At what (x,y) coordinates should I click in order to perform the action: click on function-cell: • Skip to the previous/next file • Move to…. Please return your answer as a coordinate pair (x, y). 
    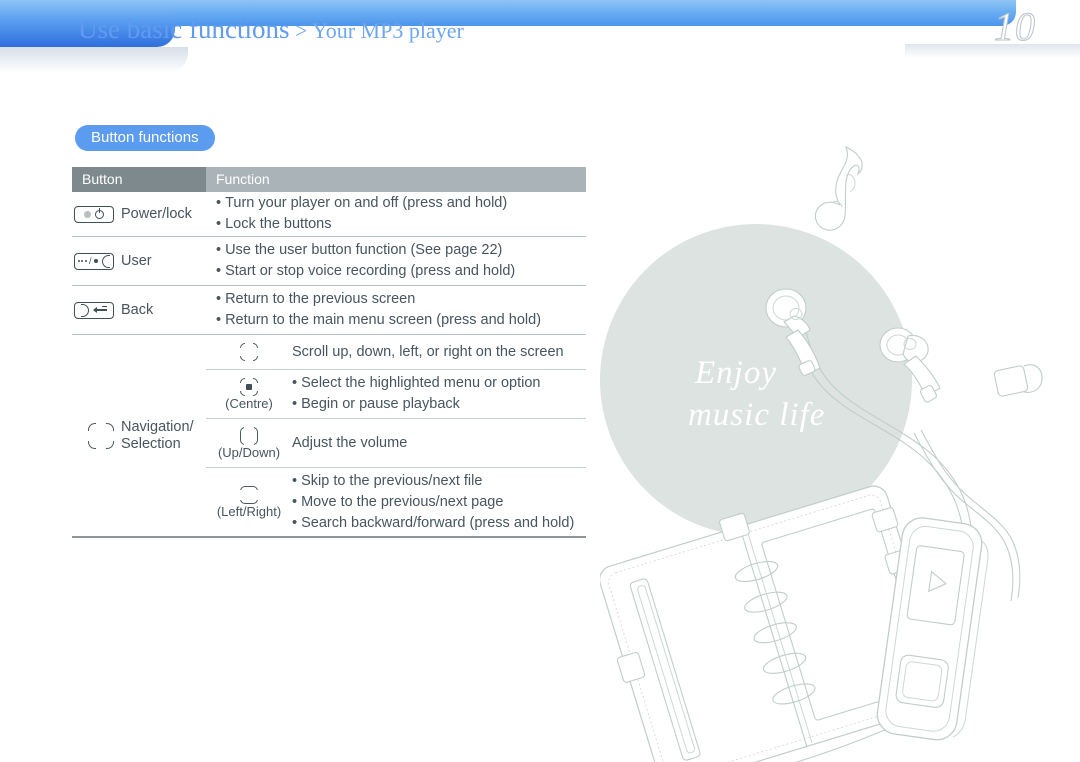
    Looking at the image, I should click on (439, 502).